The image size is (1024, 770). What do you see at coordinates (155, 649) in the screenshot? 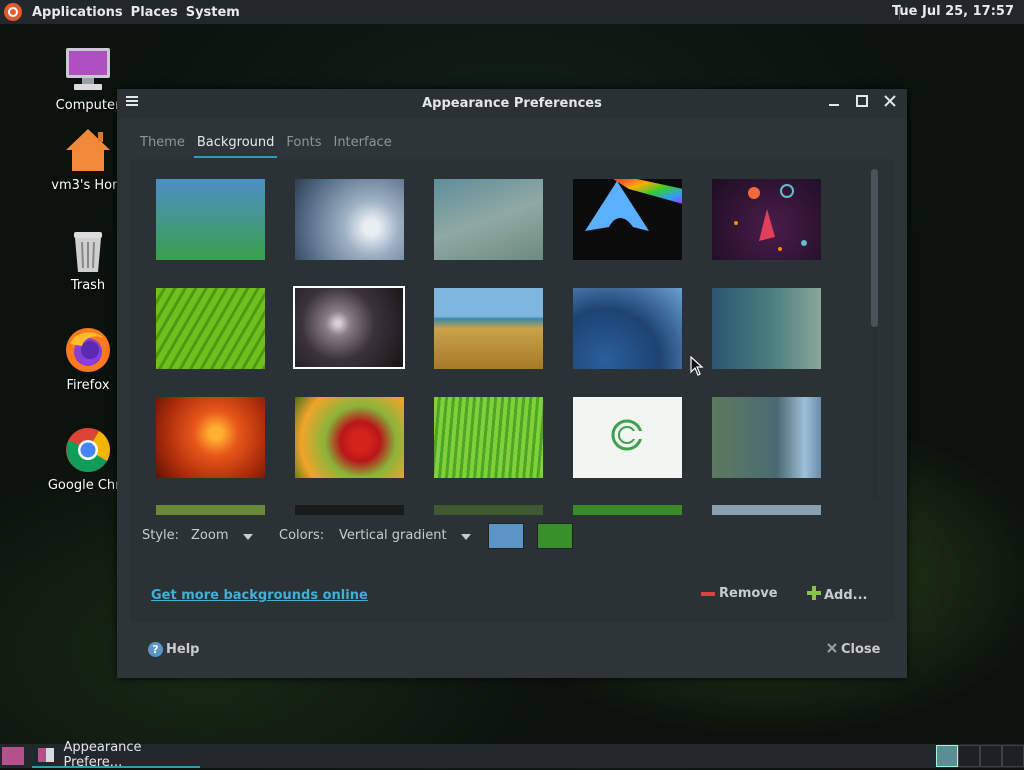
I see `help-icon: ?` at bounding box center [155, 649].